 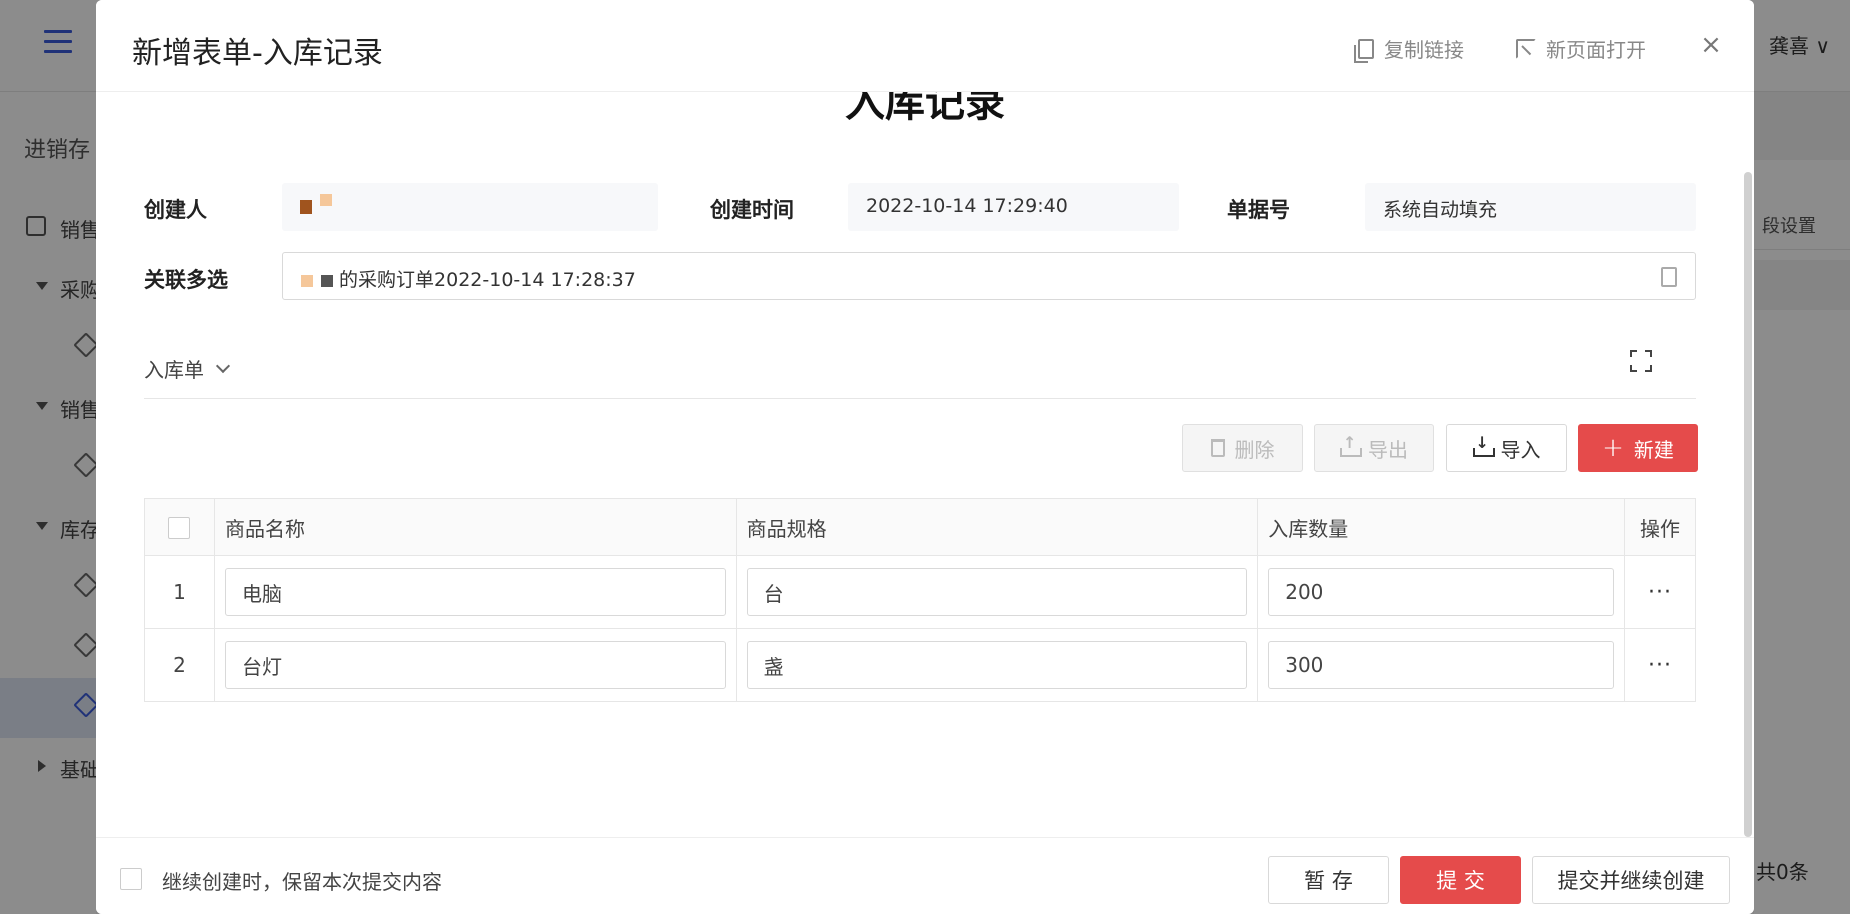 I want to click on export-button: 导出, so click(x=1374, y=448).